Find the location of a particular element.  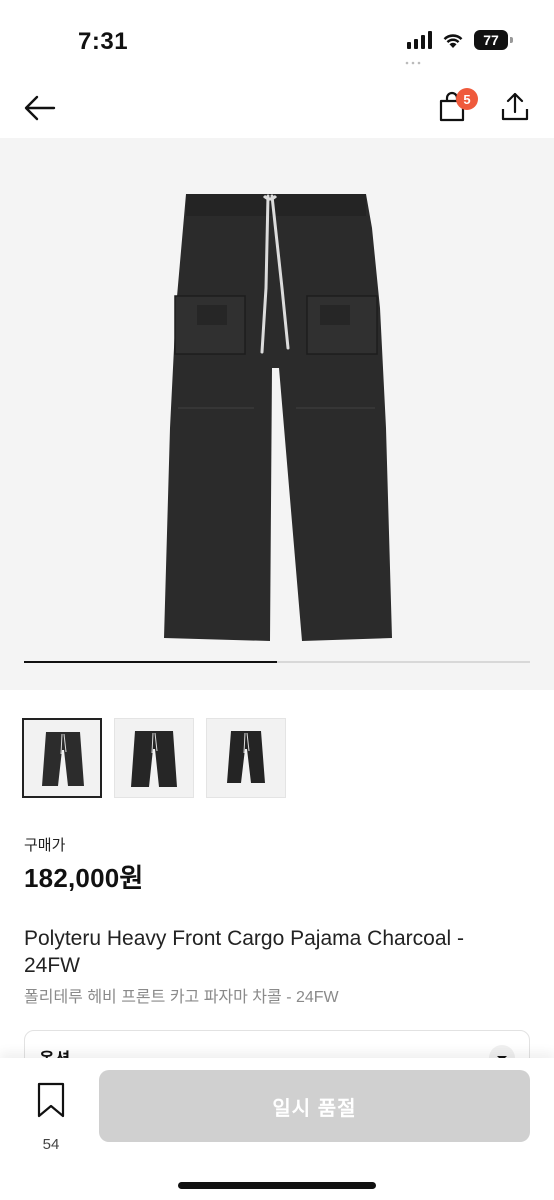

back-button is located at coordinates (40, 108).